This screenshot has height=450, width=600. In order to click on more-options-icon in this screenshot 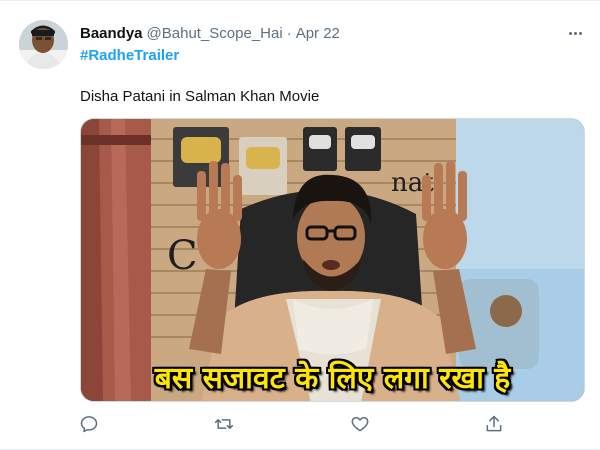, I will do `click(575, 33)`.